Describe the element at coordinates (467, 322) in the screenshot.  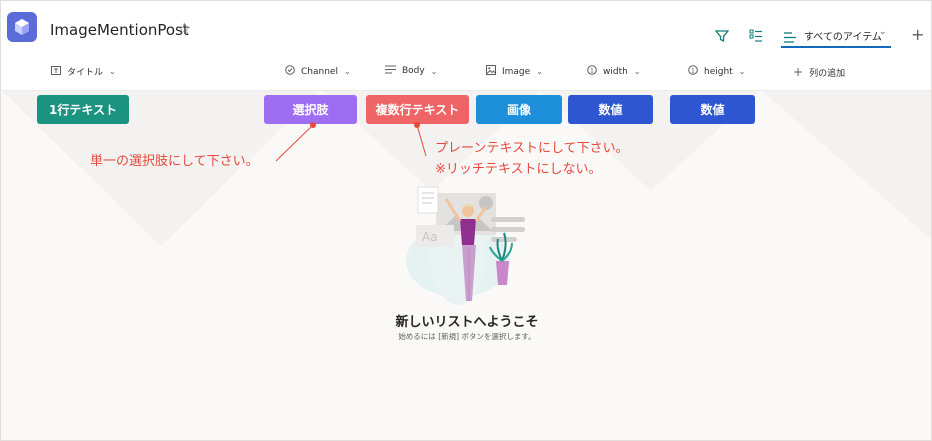
I see `empty-state-title: 新しいリストへようこそ` at that location.